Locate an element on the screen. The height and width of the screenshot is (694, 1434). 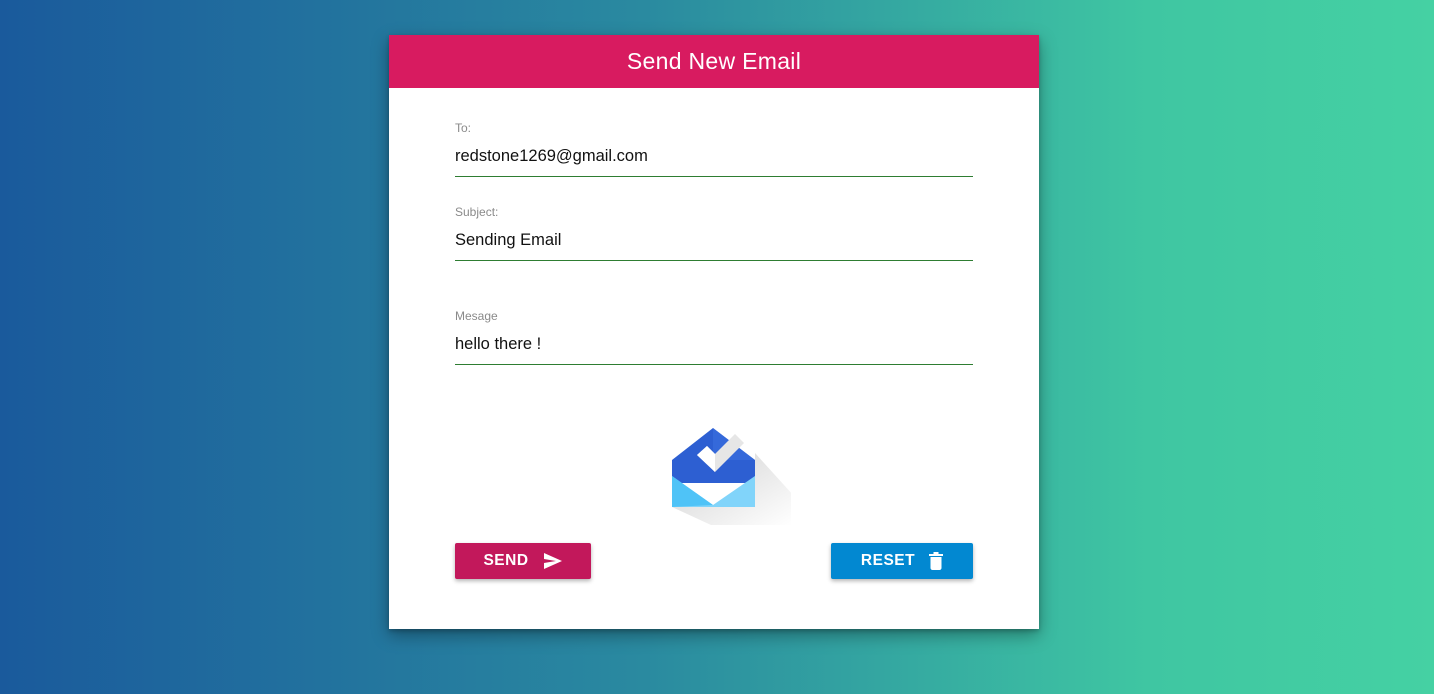
message-label: Mesage is located at coordinates (476, 316).